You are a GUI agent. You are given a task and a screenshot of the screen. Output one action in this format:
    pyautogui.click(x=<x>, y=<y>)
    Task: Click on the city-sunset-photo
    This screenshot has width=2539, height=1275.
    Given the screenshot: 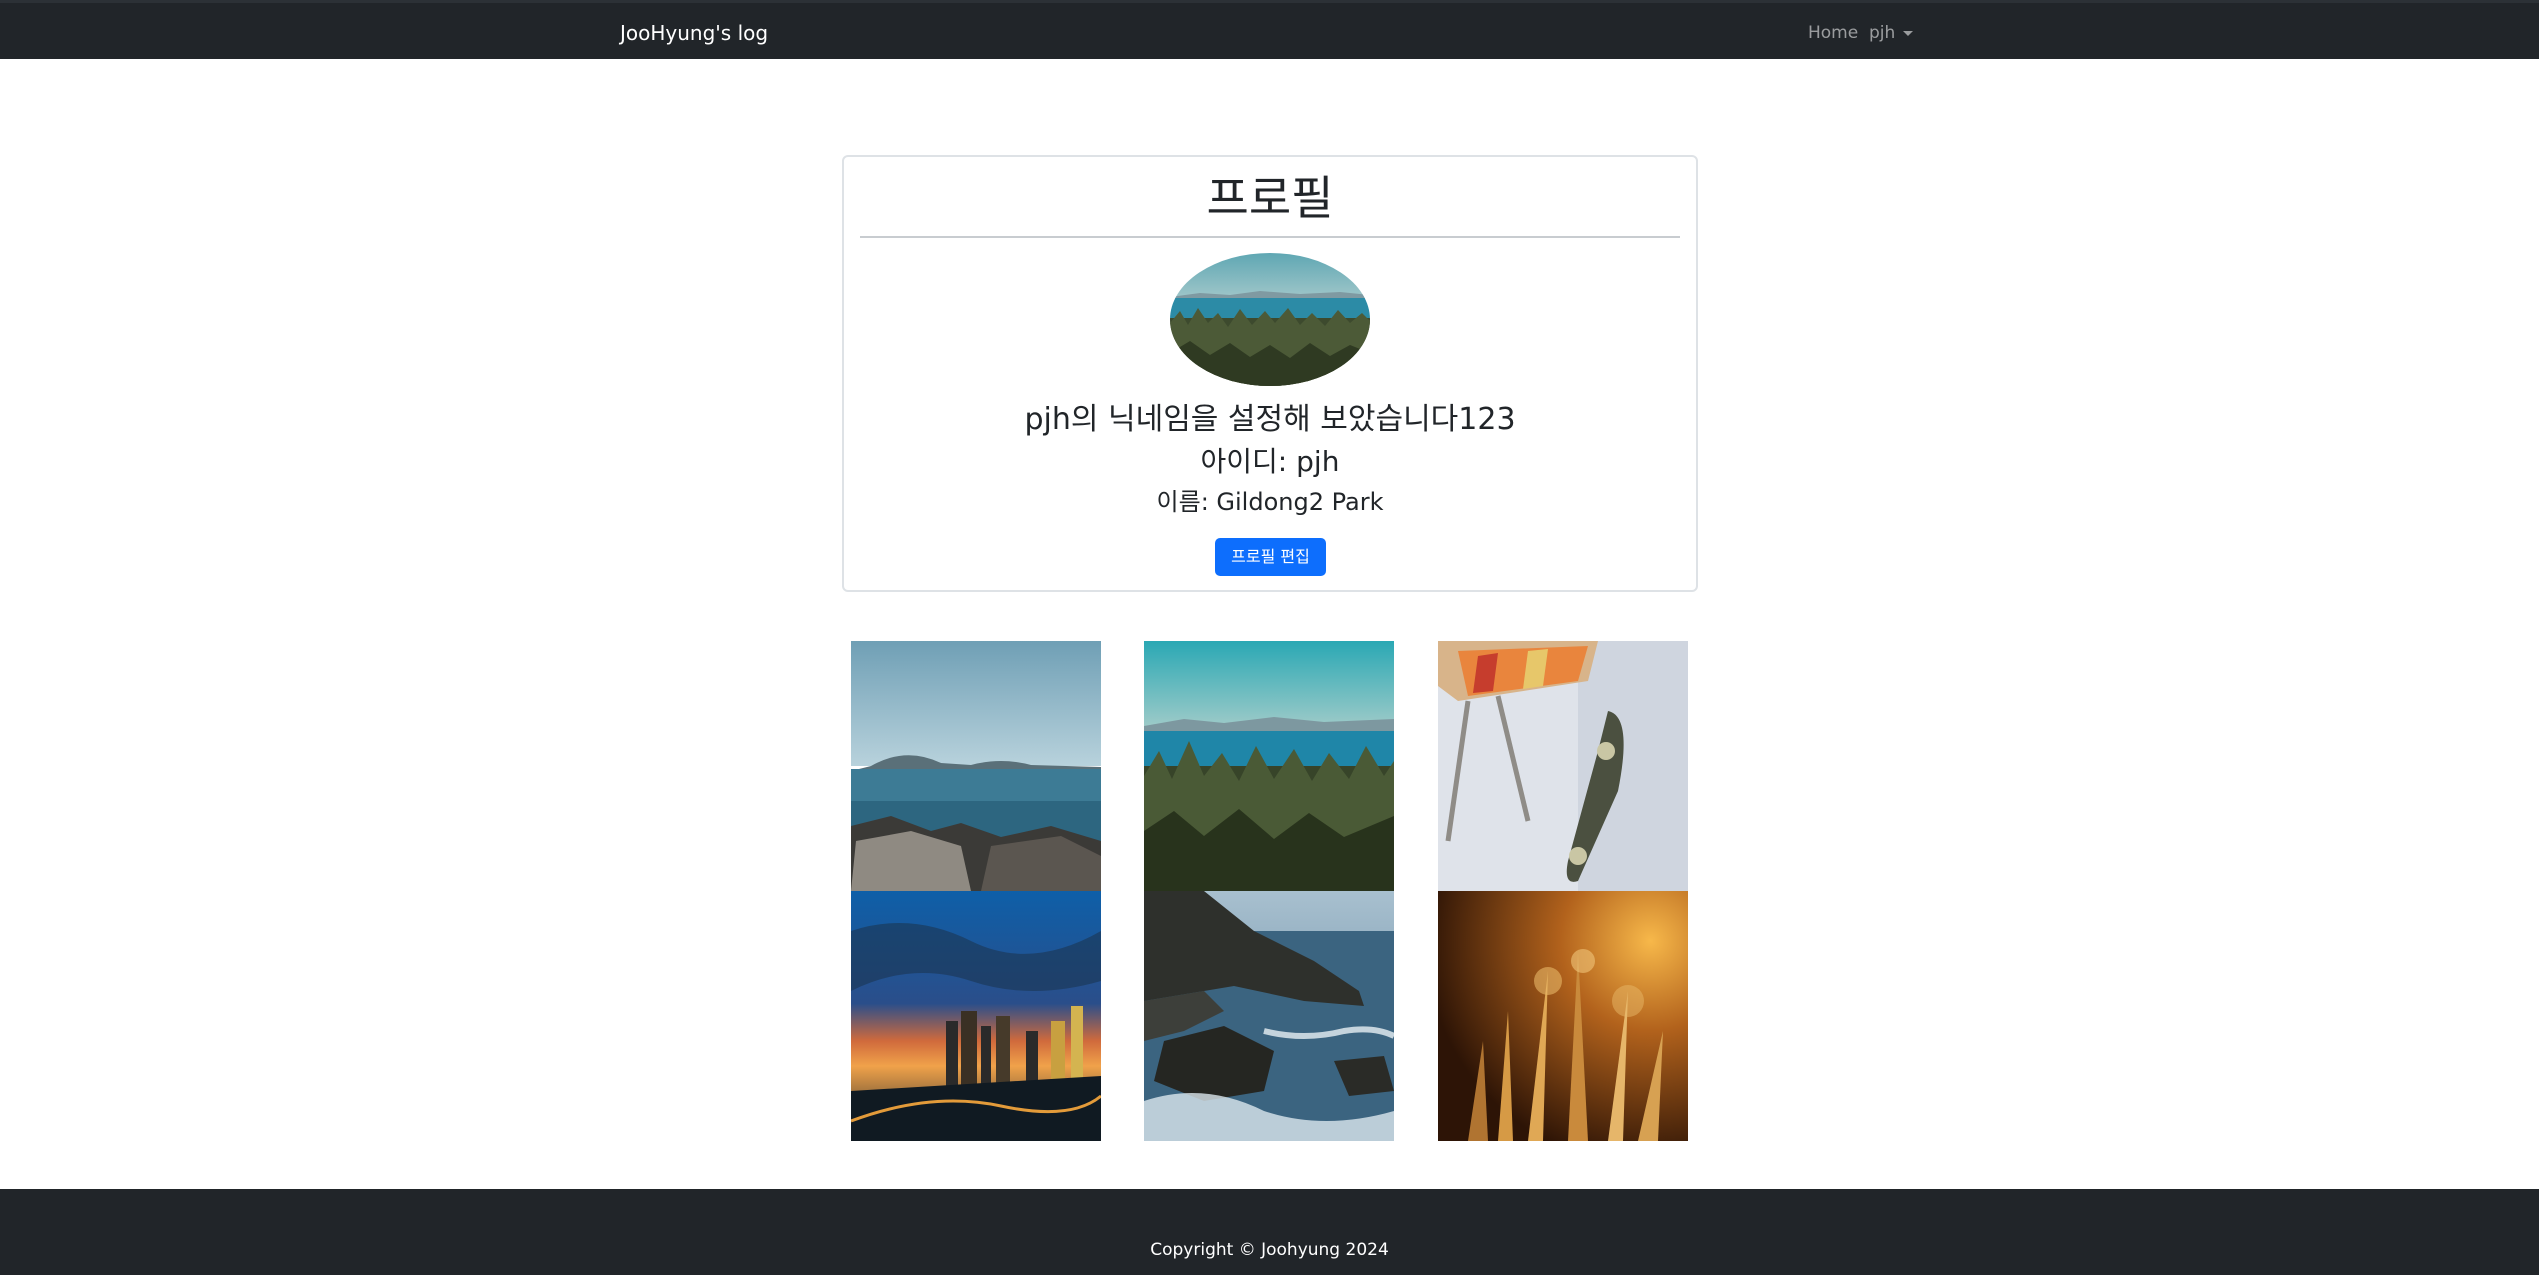 What is the action you would take?
    pyautogui.click(x=976, y=1016)
    